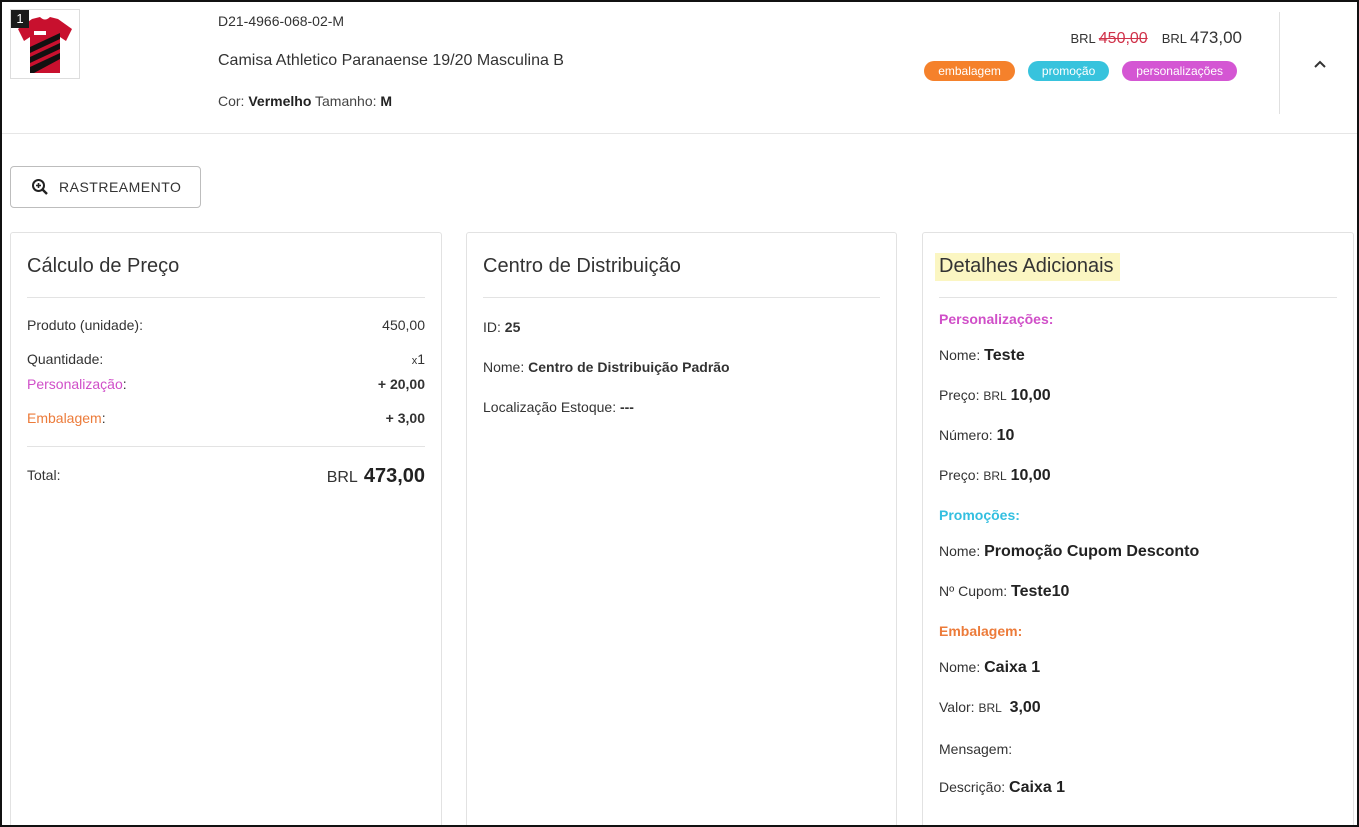  What do you see at coordinates (1027, 267) in the screenshot?
I see `card-title: Detalhes Adicionais` at bounding box center [1027, 267].